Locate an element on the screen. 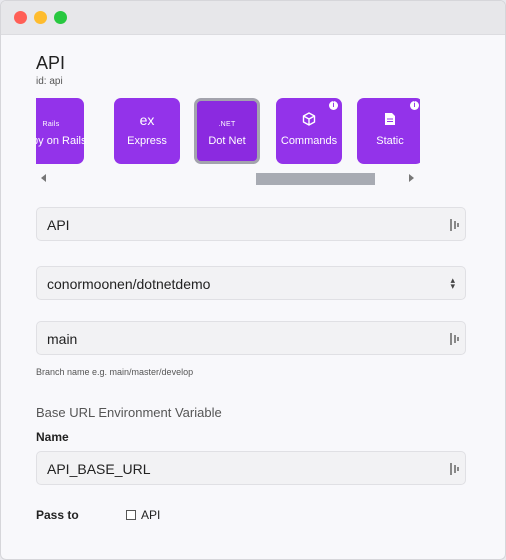  dotnet-icon: .NET is located at coordinates (227, 124).